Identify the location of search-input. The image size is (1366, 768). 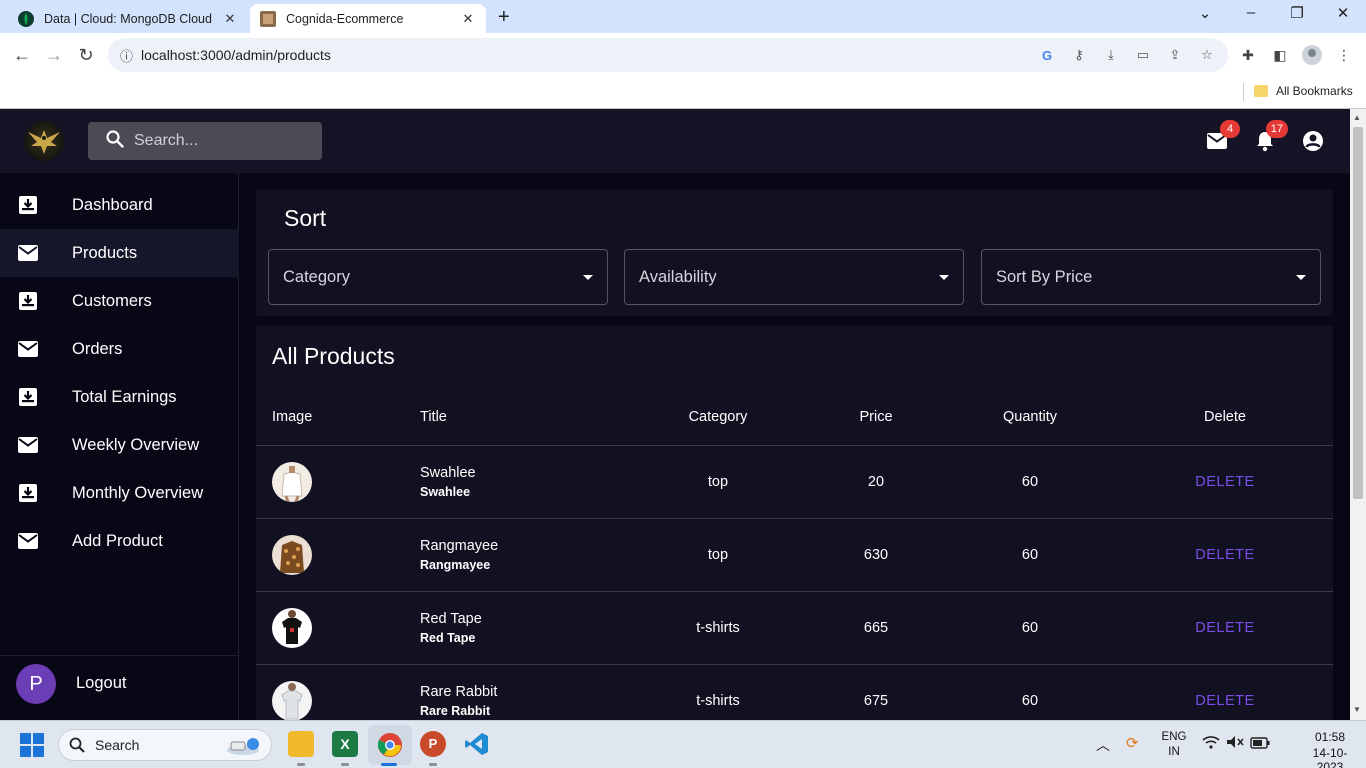
(224, 141).